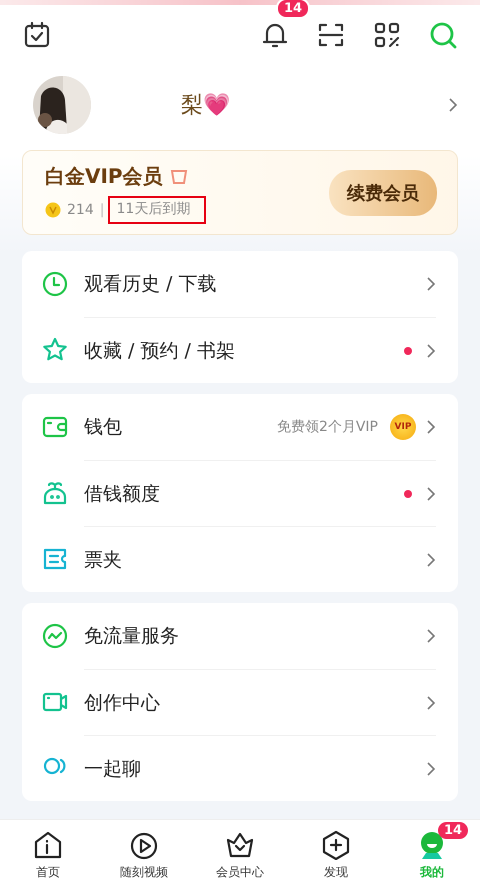 Image resolution: width=480 pixels, height=891 pixels. Describe the element at coordinates (122, 703) in the screenshot. I see `menu-label: 创作中心` at that location.